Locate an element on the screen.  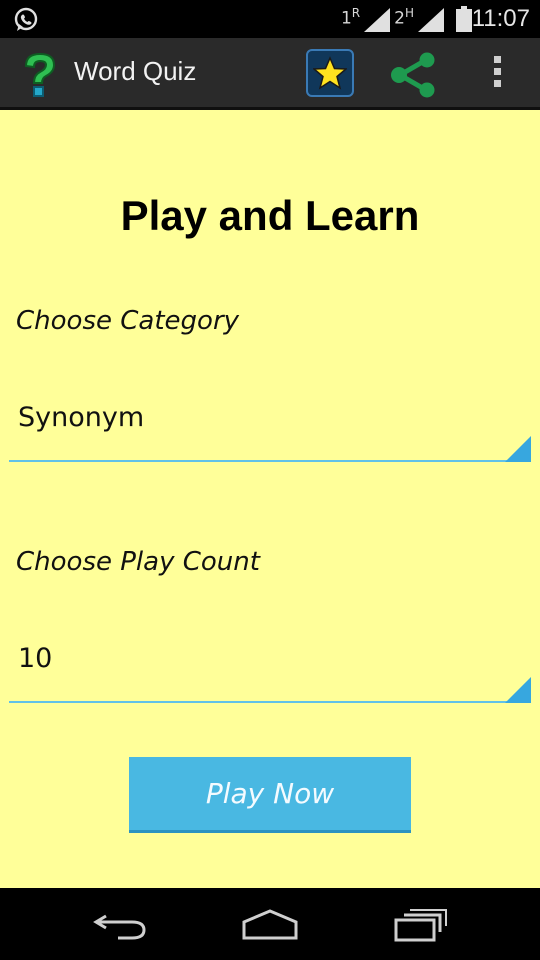
question-mark-icon is located at coordinates (40, 74).